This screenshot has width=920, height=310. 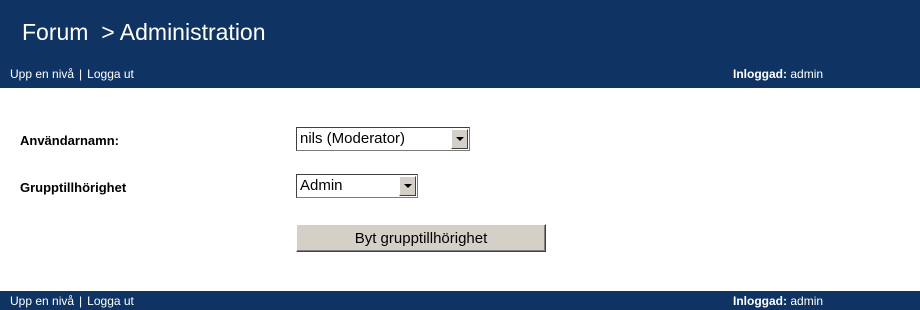 I want to click on footer-login-user: admin, so click(x=807, y=301).